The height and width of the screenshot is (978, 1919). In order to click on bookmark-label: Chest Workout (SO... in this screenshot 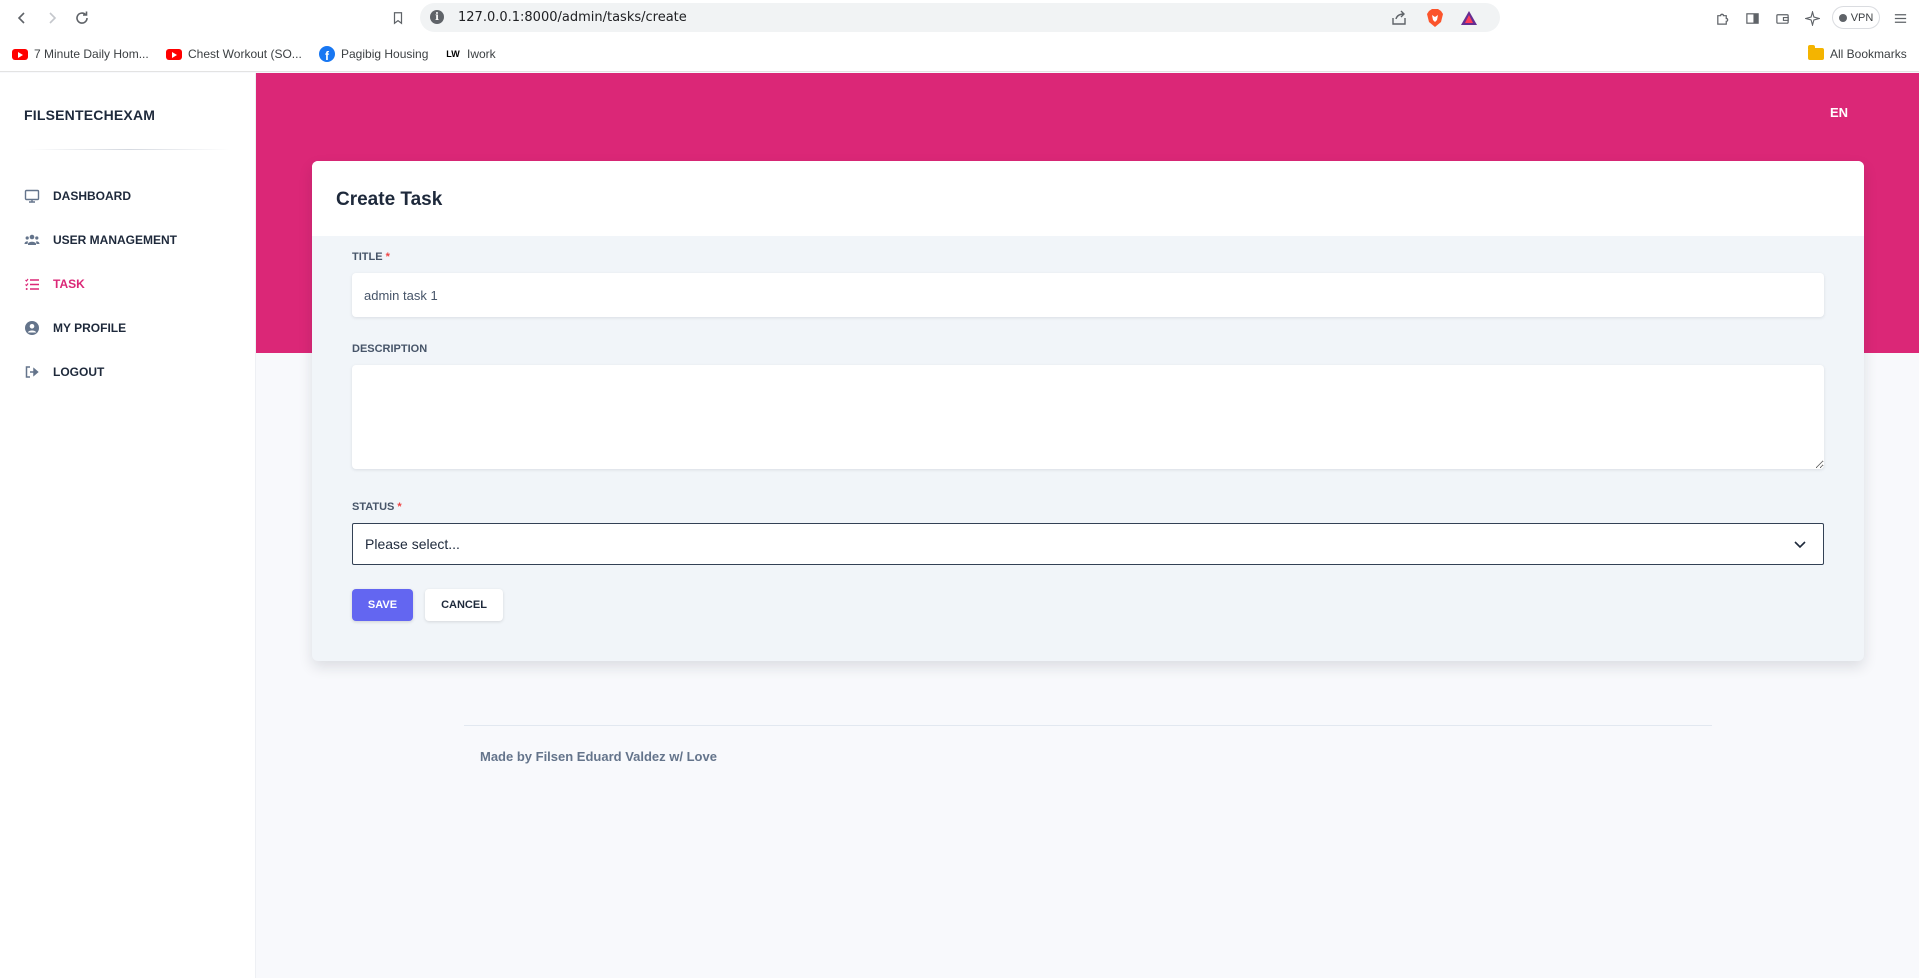, I will do `click(245, 54)`.